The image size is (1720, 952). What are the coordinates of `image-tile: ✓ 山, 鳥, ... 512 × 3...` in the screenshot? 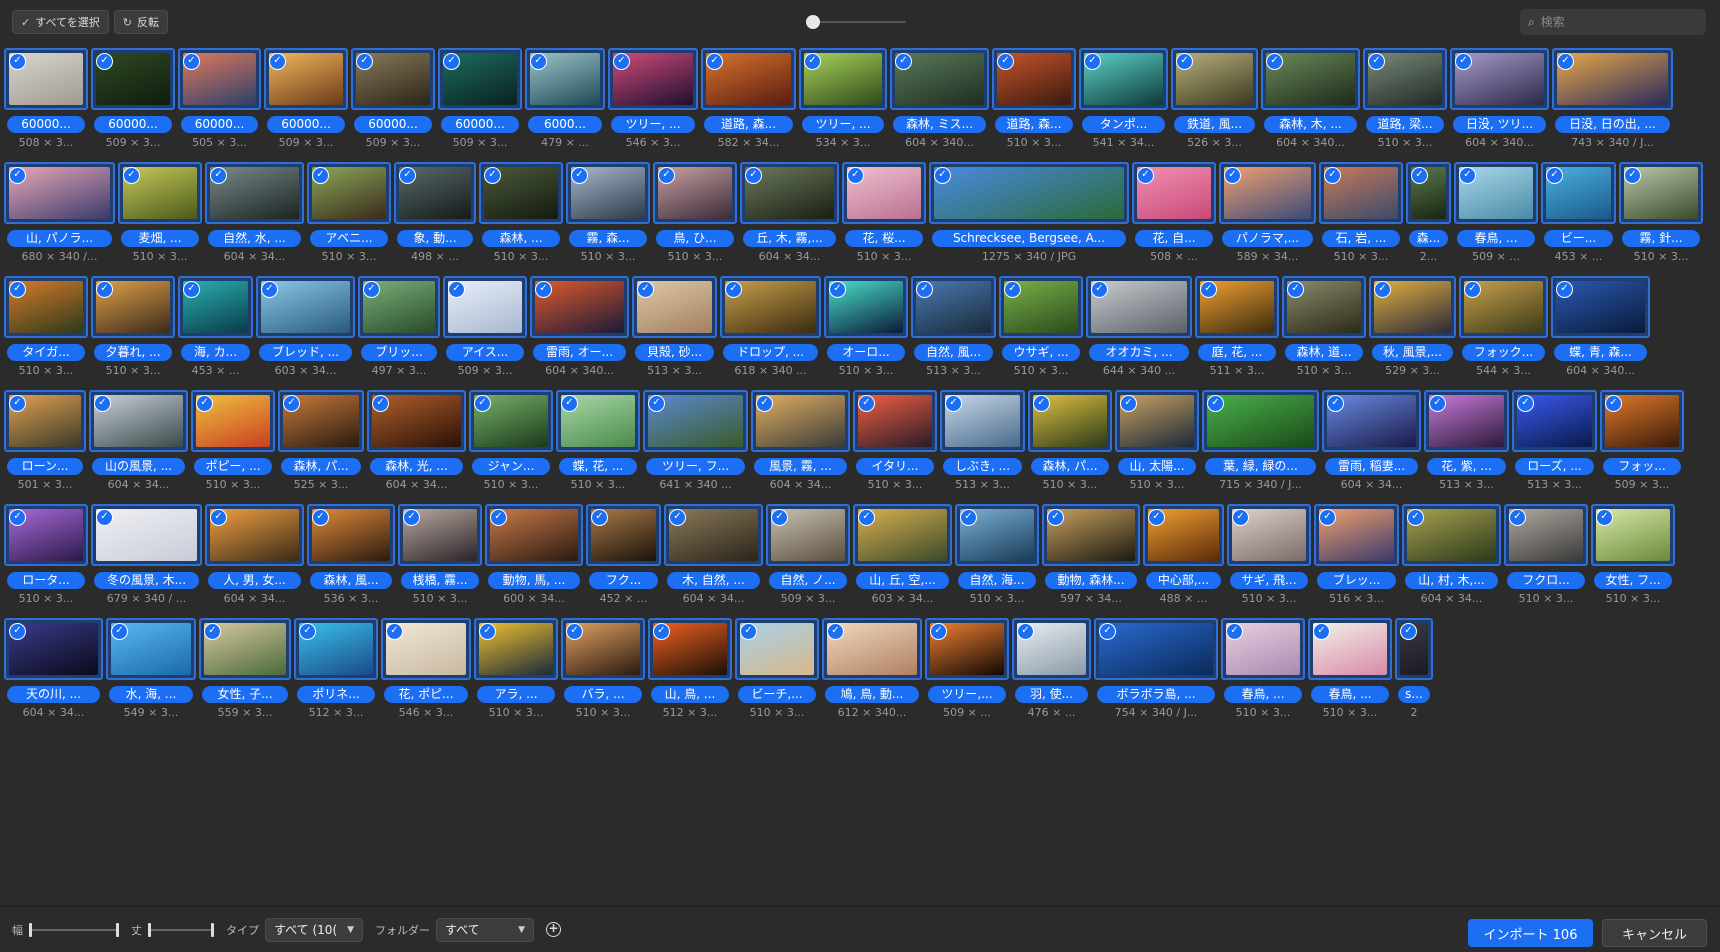 It's located at (690, 668).